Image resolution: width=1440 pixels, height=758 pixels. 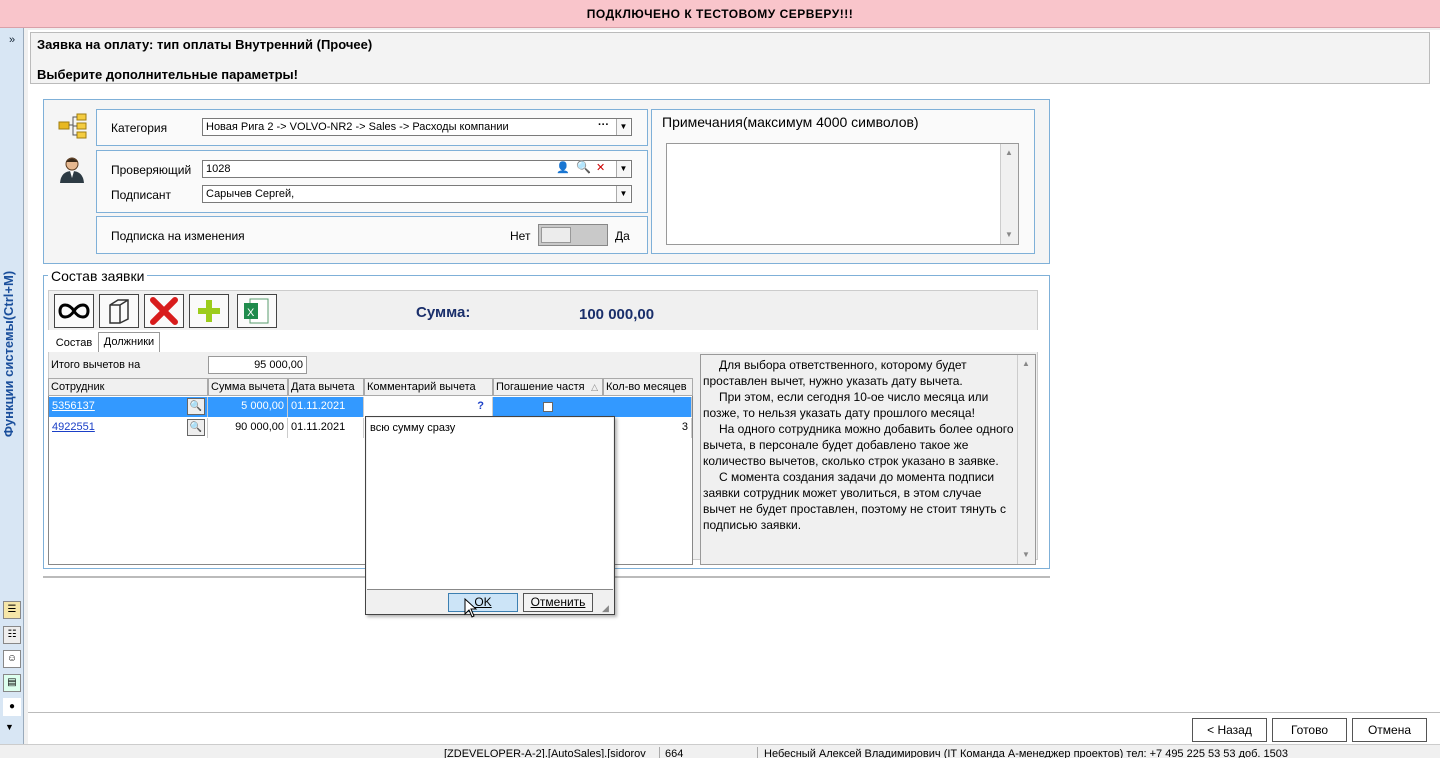 I want to click on subscription-label: Подписка на изменения, so click(x=178, y=236).